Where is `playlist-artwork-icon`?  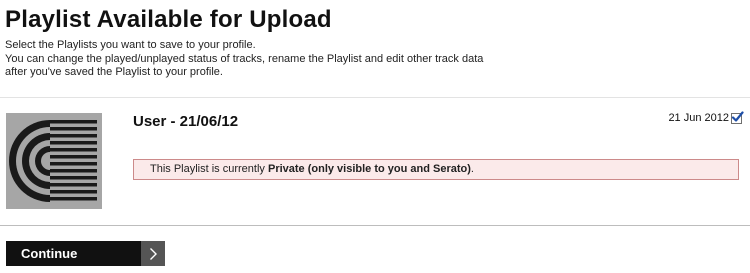
playlist-artwork-icon is located at coordinates (54, 161).